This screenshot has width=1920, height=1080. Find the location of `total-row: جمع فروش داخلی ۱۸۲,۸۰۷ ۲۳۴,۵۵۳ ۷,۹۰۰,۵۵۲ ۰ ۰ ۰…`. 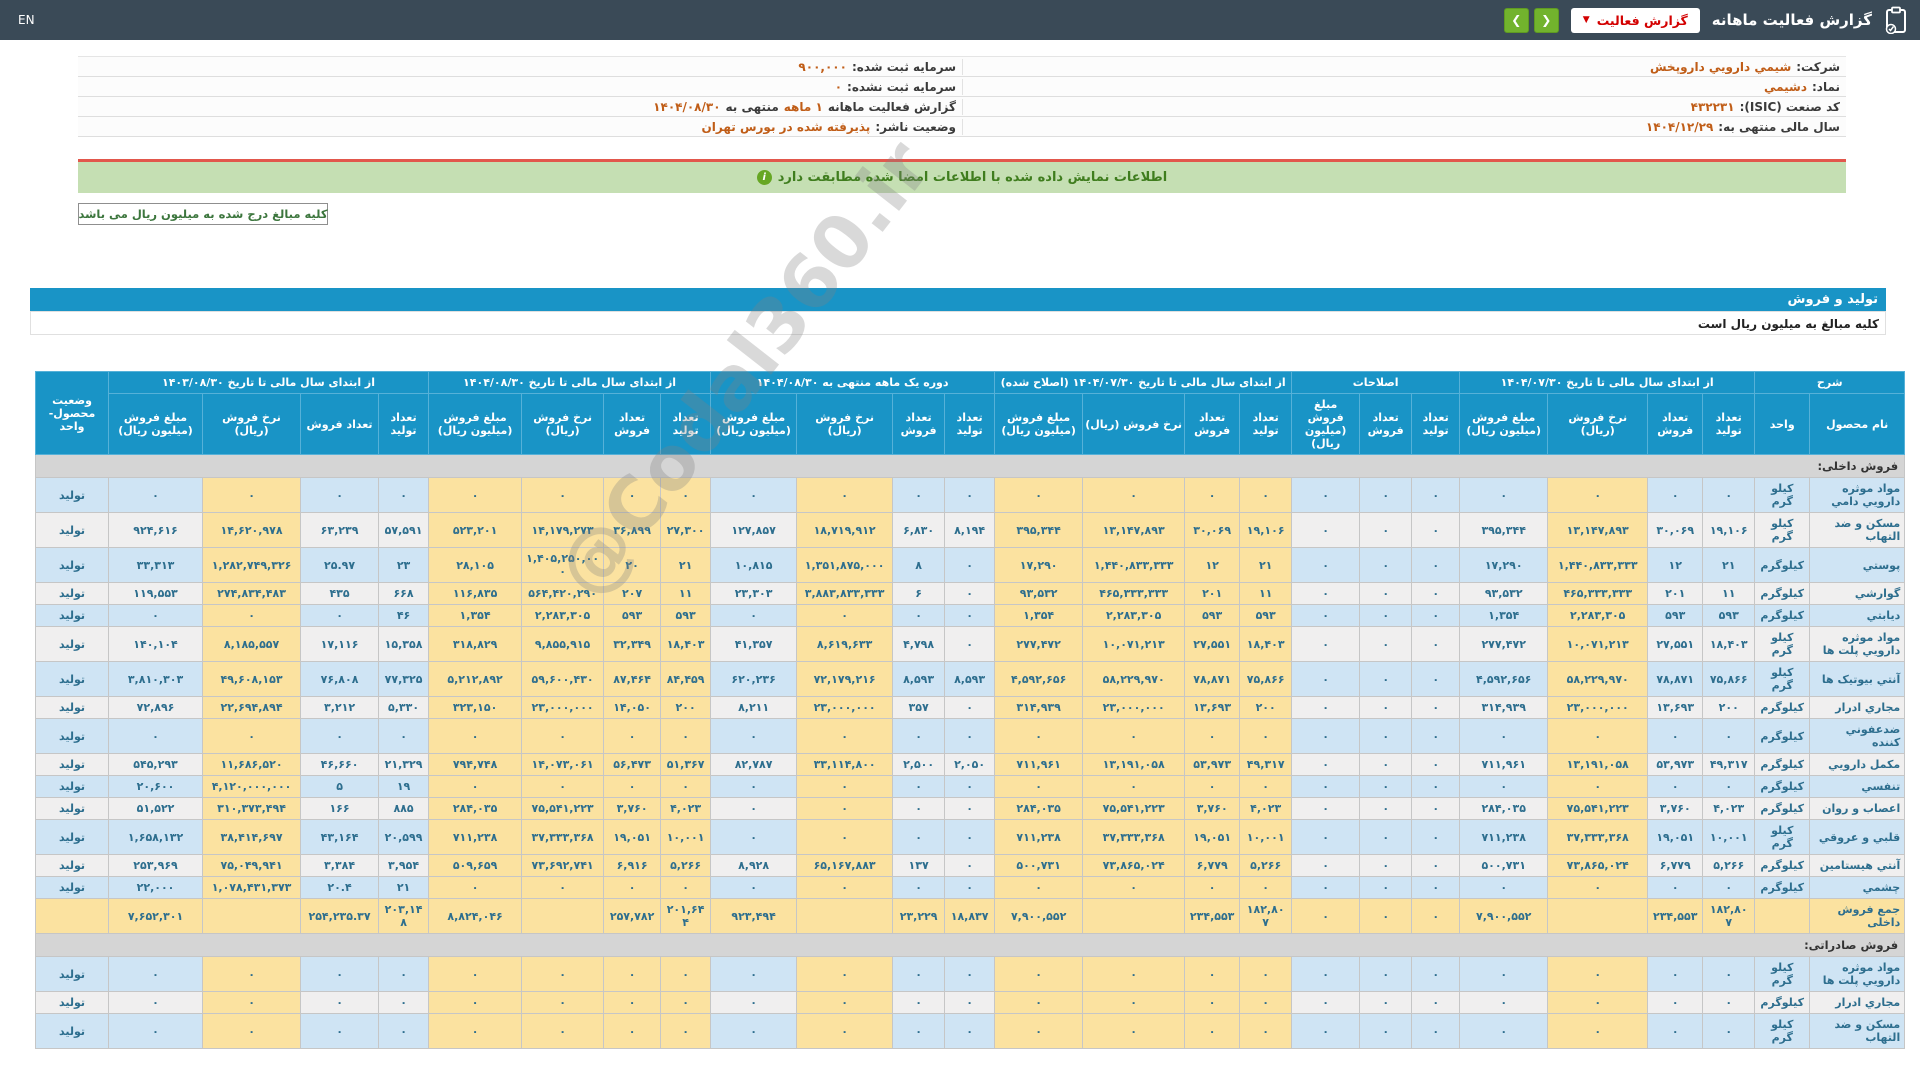

total-row: جمع فروش داخلی ۱۸۲,۸۰۷ ۲۳۴,۵۵۳ ۷,۹۰۰,۵۵۲ ۰ ۰ ۰… is located at coordinates (970, 916).